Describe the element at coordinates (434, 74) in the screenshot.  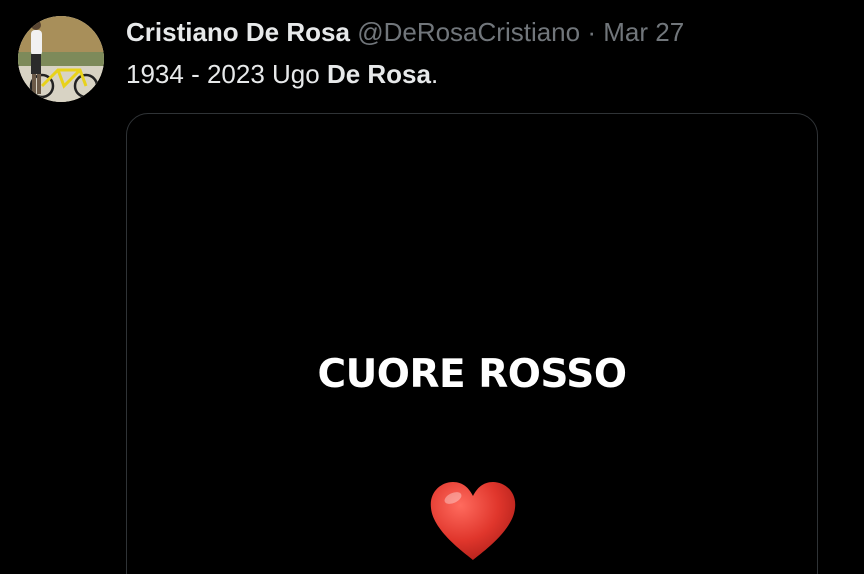
I see `tweet-text-end: .` at that location.